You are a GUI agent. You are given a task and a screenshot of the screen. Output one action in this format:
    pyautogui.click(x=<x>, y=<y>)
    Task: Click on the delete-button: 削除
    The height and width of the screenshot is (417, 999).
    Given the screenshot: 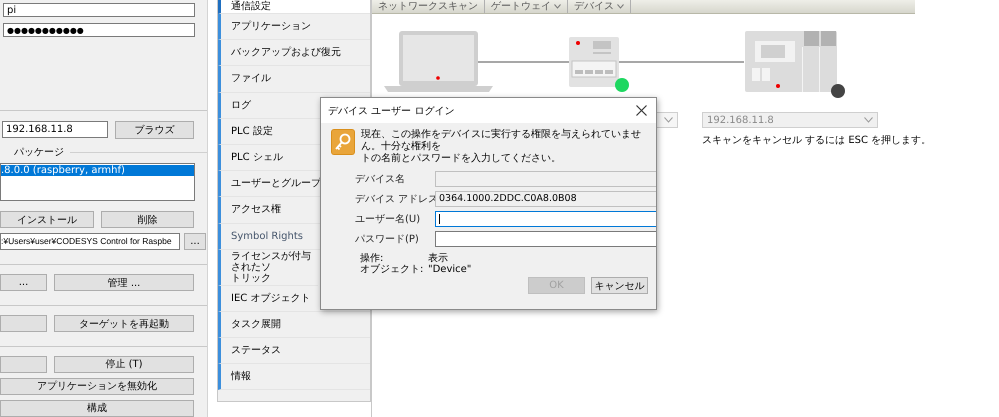 What is the action you would take?
    pyautogui.click(x=147, y=219)
    